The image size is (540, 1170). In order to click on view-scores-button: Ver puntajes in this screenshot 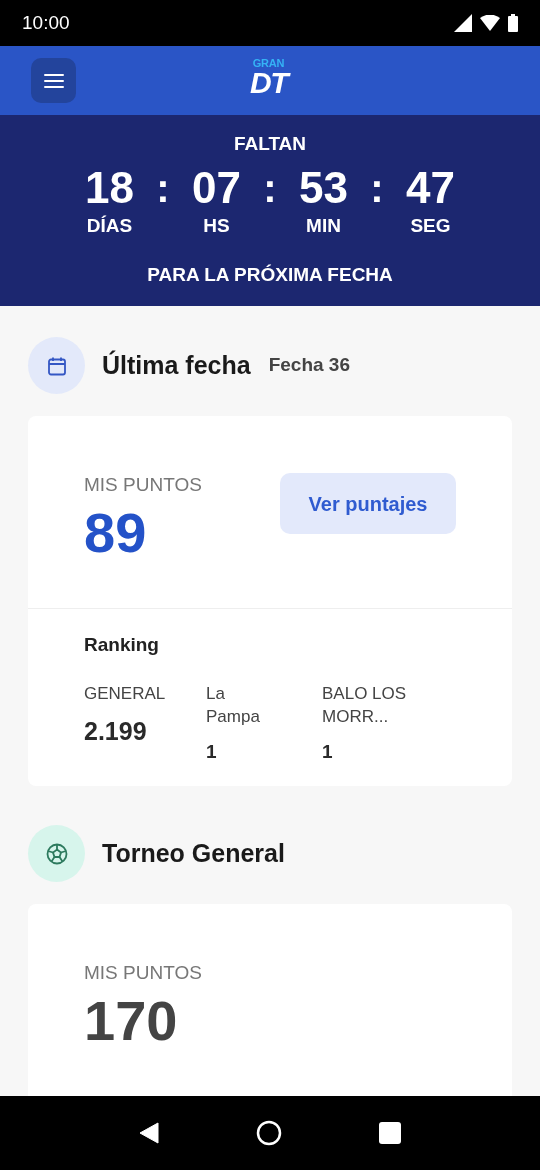, I will do `click(368, 503)`.